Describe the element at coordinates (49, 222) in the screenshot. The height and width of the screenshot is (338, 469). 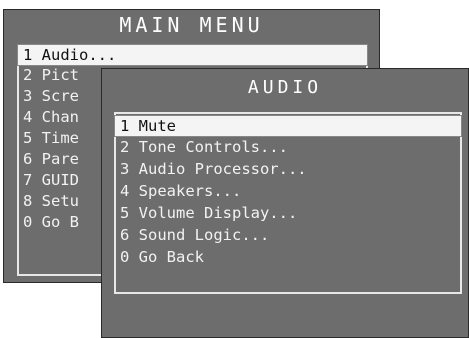
I see `main-menu-item-go-back: 0 Go B` at that location.